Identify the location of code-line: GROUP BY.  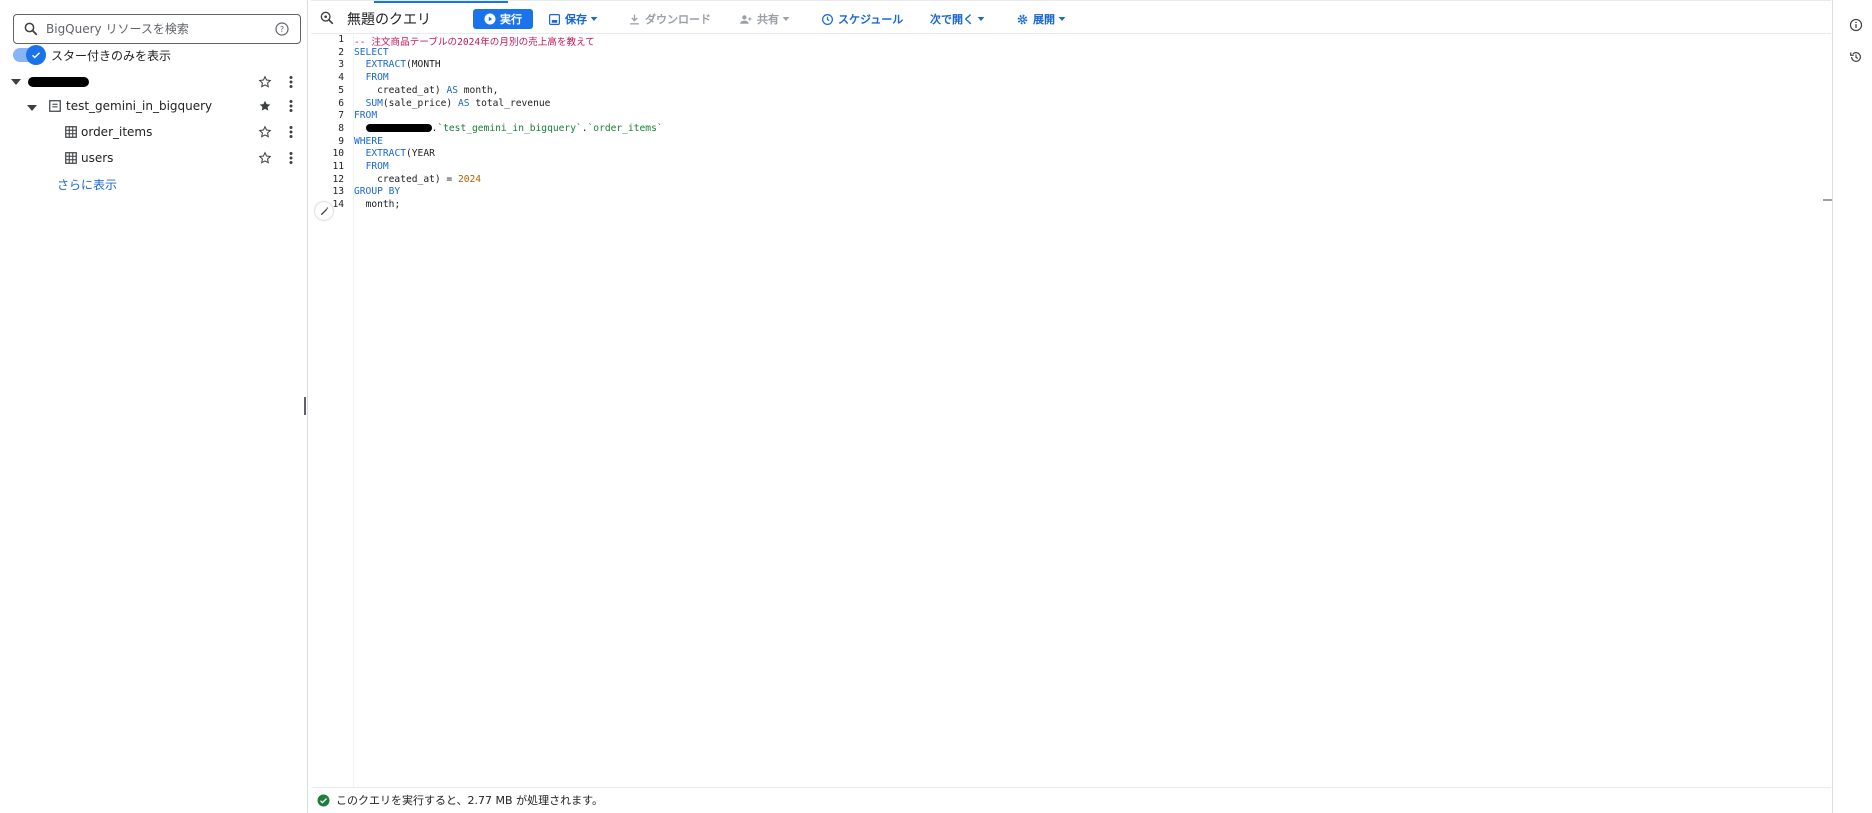
(377, 191).